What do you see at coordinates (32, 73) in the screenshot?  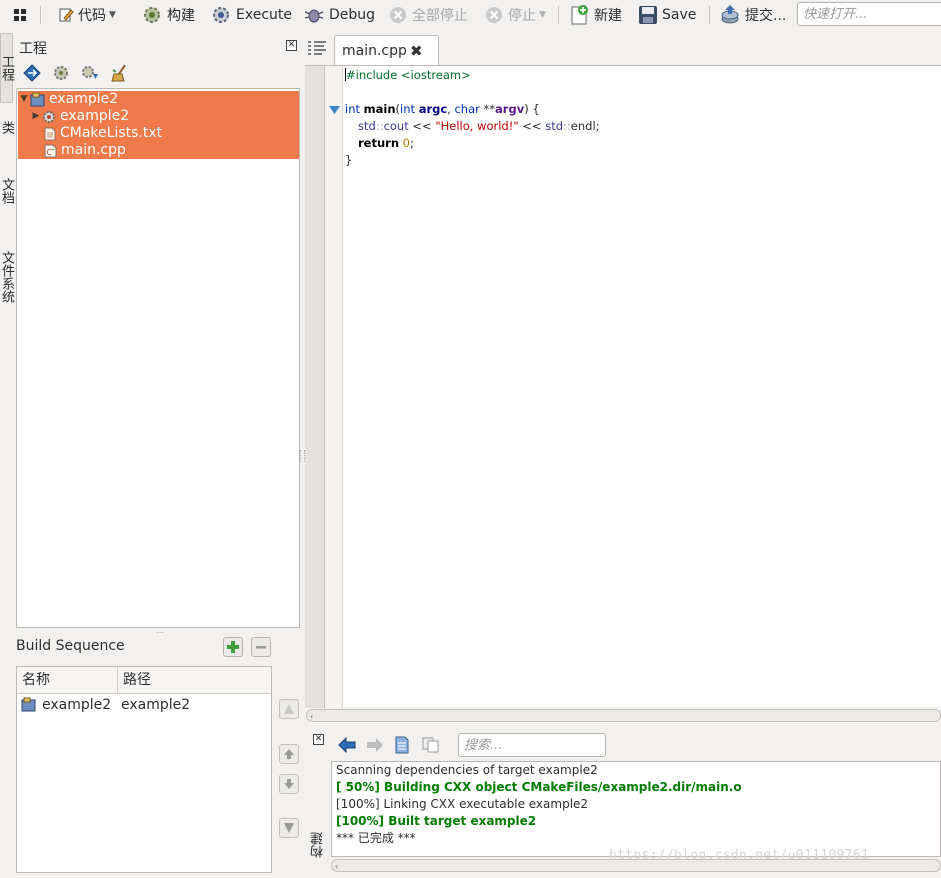 I see `sync-selection-icon` at bounding box center [32, 73].